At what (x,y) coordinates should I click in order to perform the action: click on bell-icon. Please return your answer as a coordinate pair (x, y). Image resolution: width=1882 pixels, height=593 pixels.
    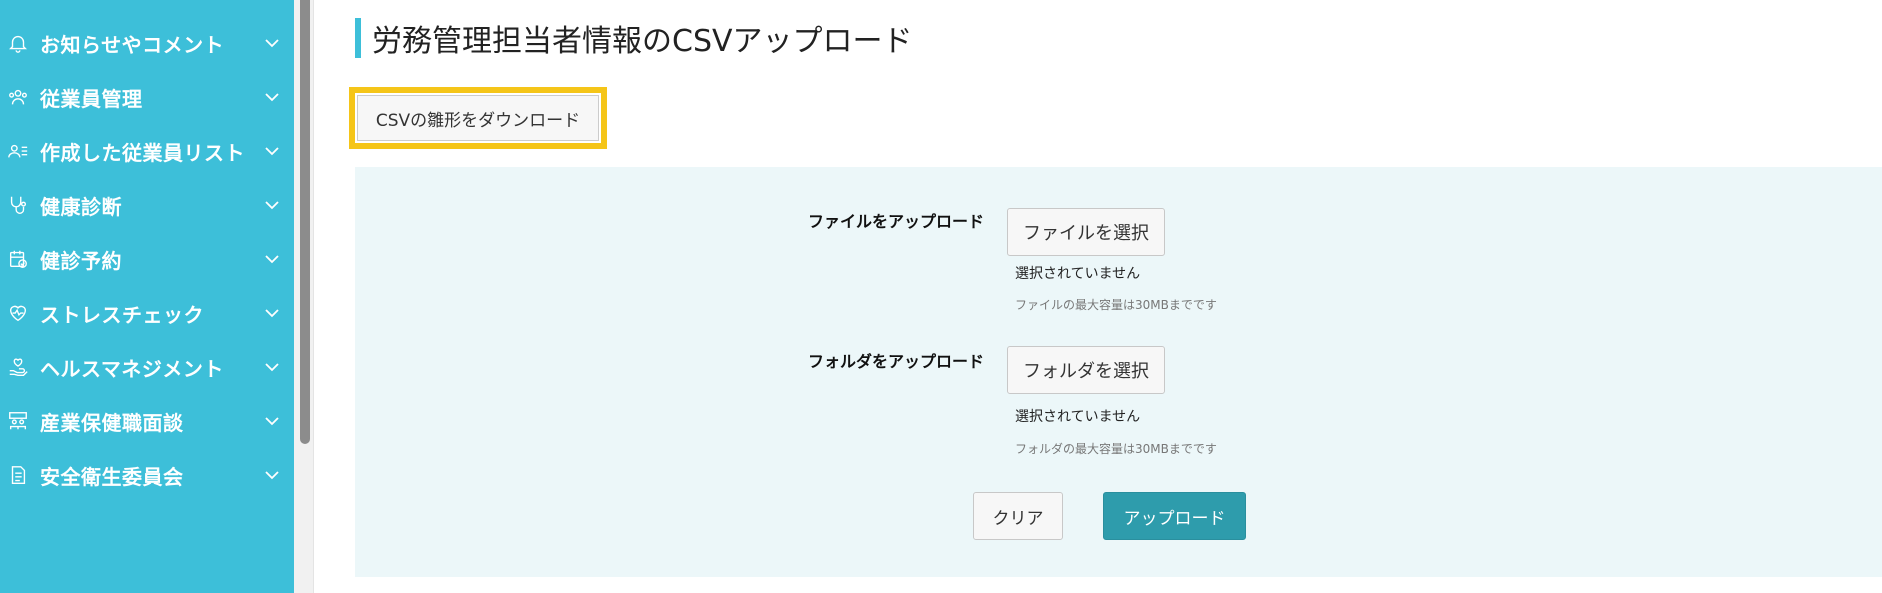
    Looking at the image, I should click on (18, 43).